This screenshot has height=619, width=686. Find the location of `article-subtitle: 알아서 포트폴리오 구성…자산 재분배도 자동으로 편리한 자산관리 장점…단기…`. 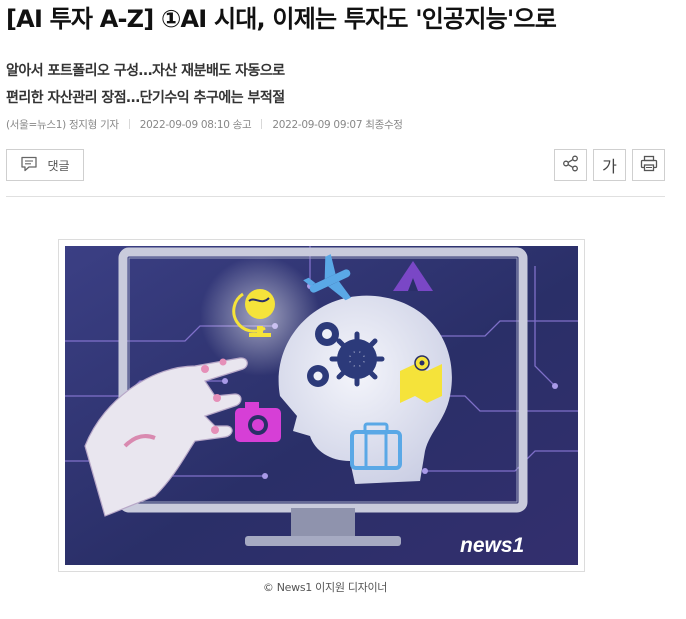

article-subtitle: 알아서 포트폴리오 구성…자산 재분배도 자동으로 편리한 자산관리 장점…단기… is located at coordinates (336, 85).